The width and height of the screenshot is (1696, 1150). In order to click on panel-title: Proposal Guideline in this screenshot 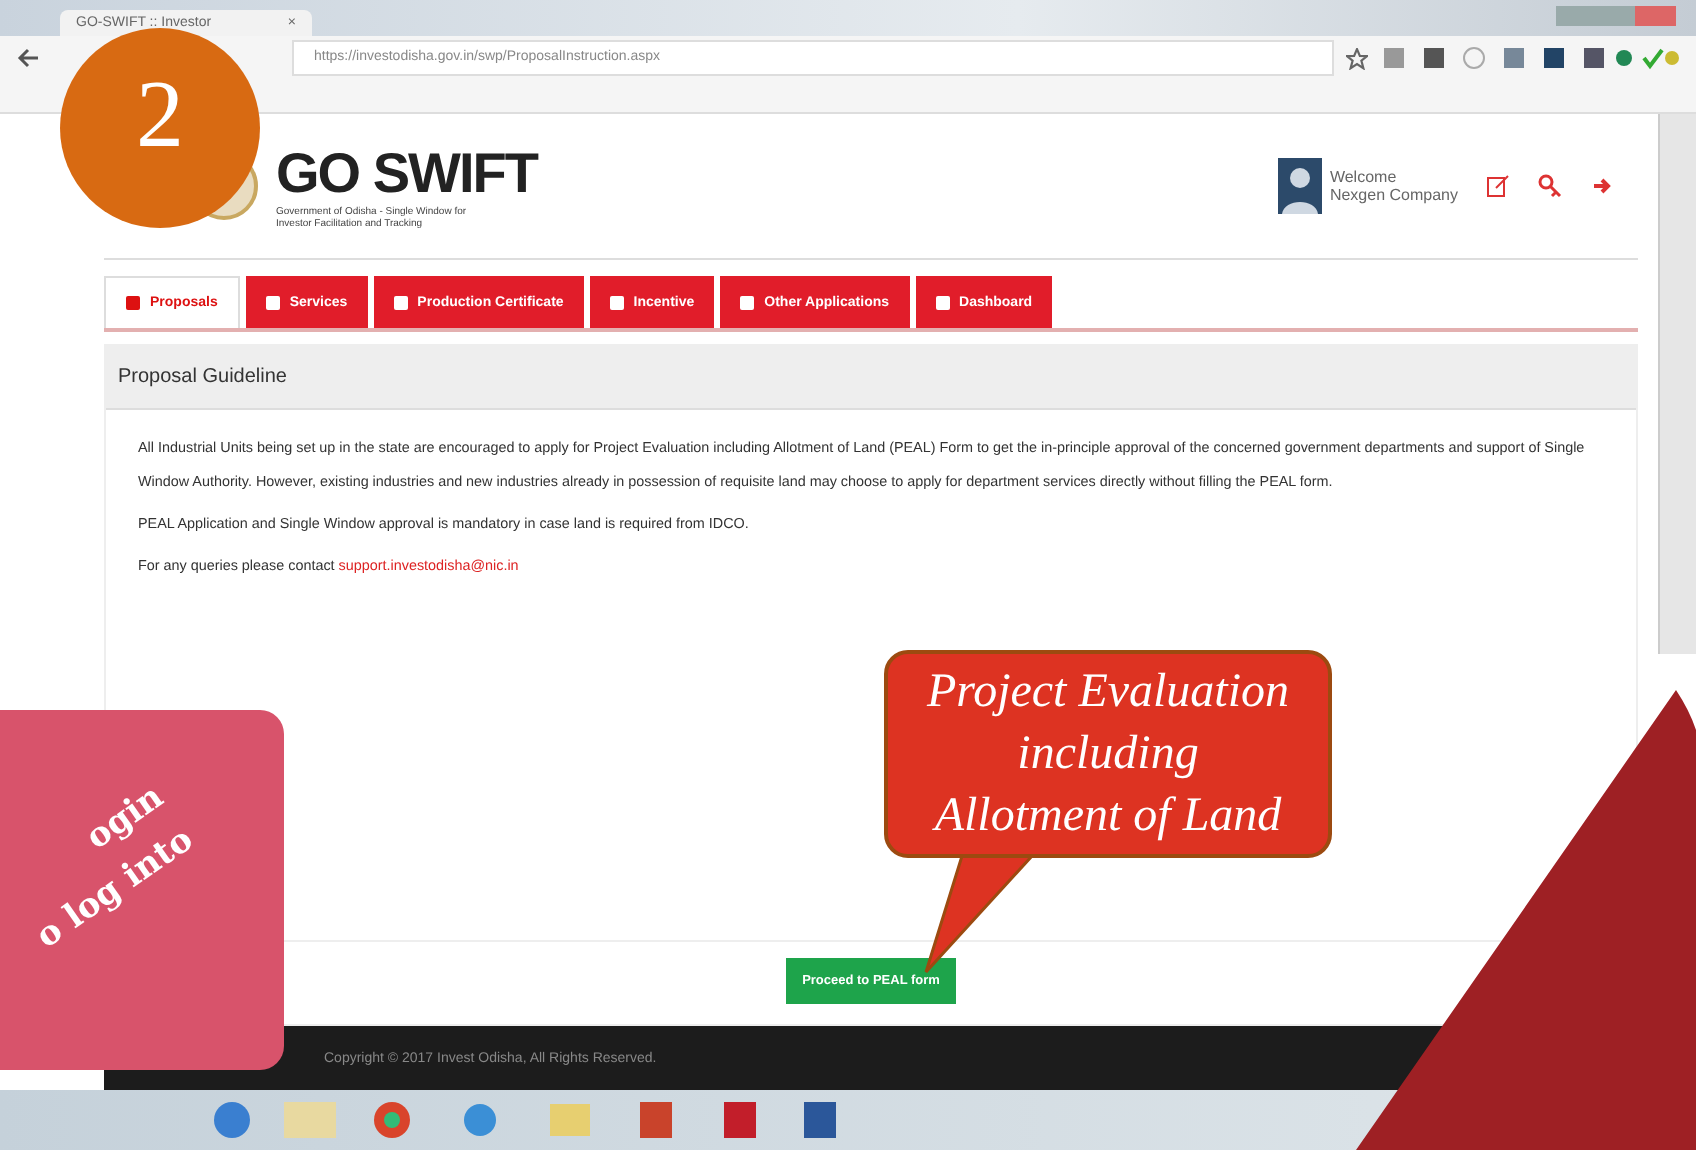, I will do `click(871, 378)`.